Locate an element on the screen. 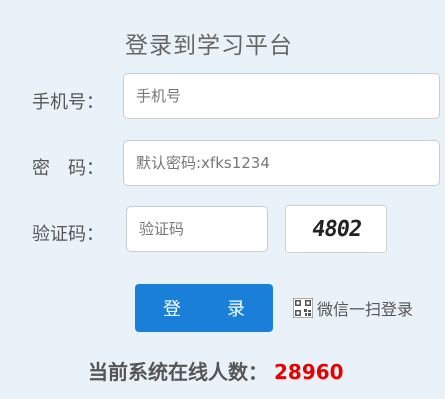 The image size is (445, 399). online-users-label: 当前系统在线人数： is located at coordinates (178, 372).